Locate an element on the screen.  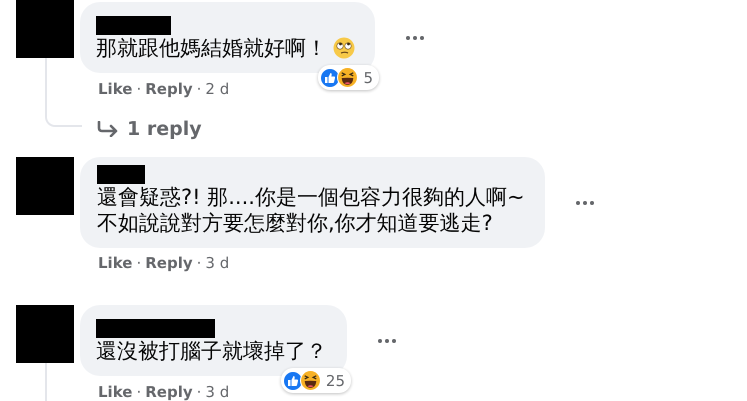
reaction-summary: 5 is located at coordinates (348, 77).